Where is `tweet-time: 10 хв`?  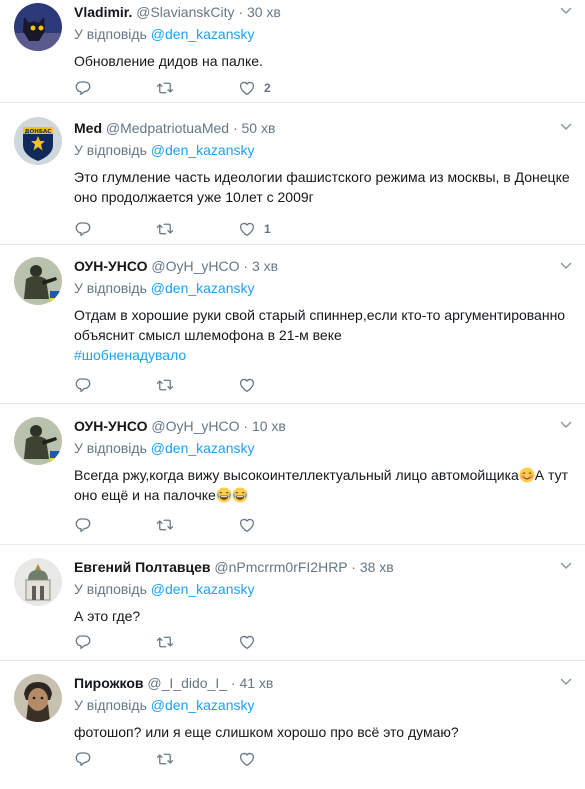
tweet-time: 10 хв is located at coordinates (269, 426).